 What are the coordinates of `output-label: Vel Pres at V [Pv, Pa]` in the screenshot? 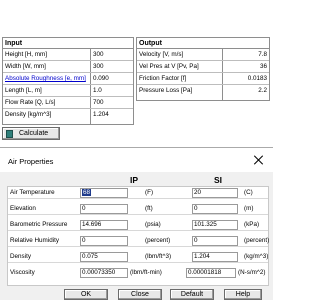 It's located at (169, 66).